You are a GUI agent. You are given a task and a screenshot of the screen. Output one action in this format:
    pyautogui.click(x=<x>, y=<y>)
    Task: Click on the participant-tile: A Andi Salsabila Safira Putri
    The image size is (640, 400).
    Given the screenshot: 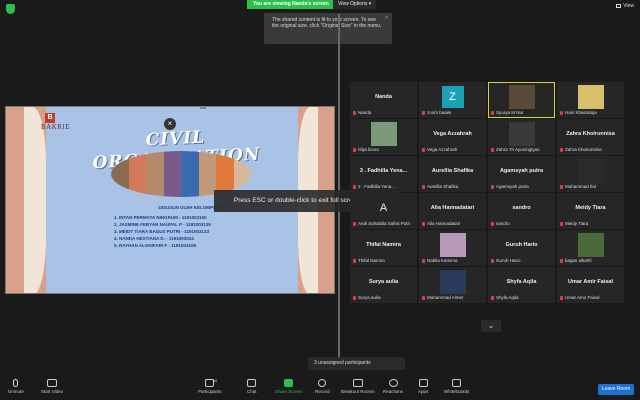 What is the action you would take?
    pyautogui.click(x=383, y=211)
    